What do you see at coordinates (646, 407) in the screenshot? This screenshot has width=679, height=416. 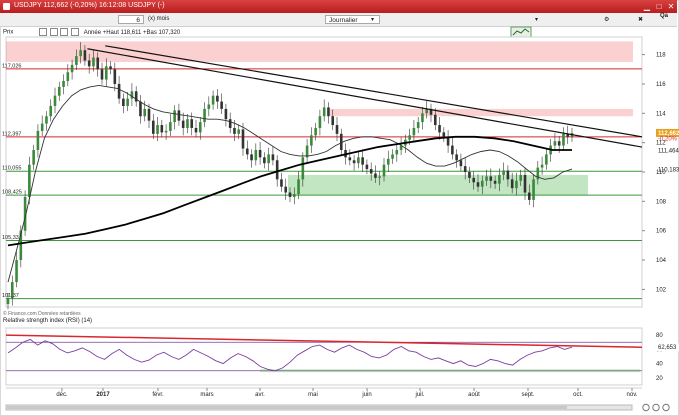 I see `zoom-out-icon` at bounding box center [646, 407].